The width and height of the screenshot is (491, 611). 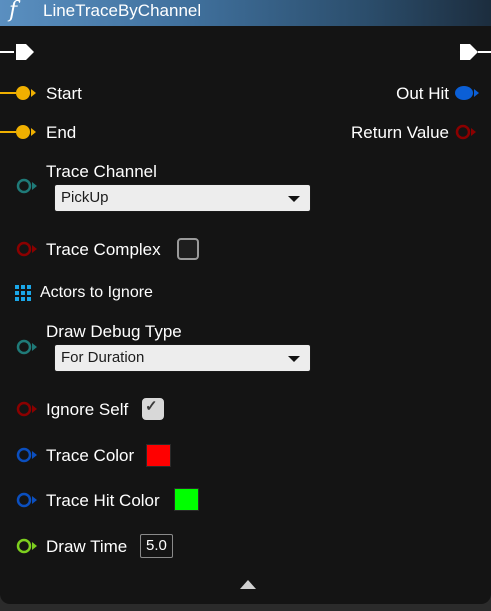 I want to click on trace-hit-color-pin, so click(x=28, y=500).